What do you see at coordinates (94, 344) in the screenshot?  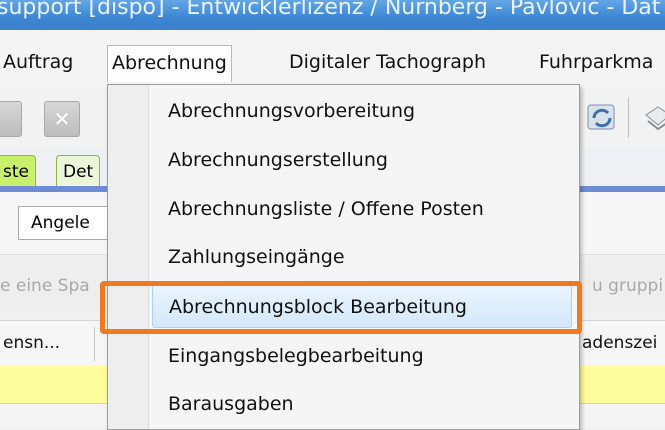 I see `column-divider` at bounding box center [94, 344].